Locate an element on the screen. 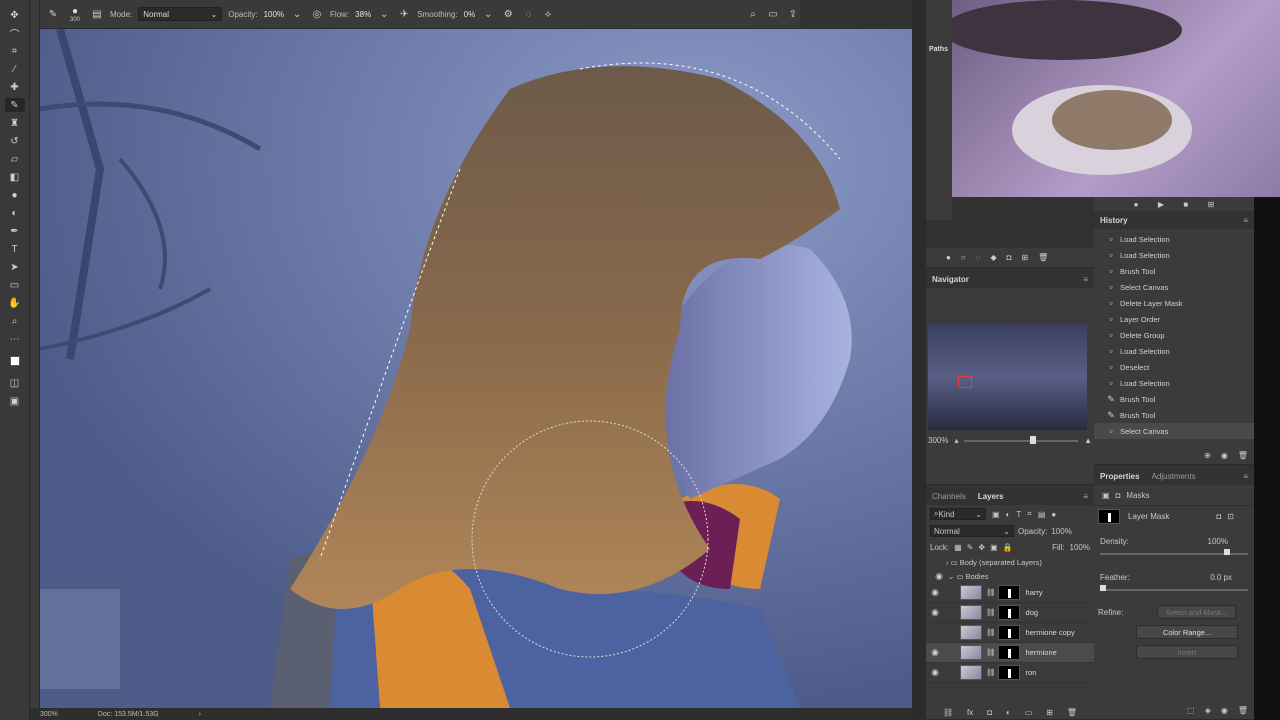 Image resolution: width=1280 pixels, height=720 pixels. lock-all-icon: 🔒 is located at coordinates (1008, 547).